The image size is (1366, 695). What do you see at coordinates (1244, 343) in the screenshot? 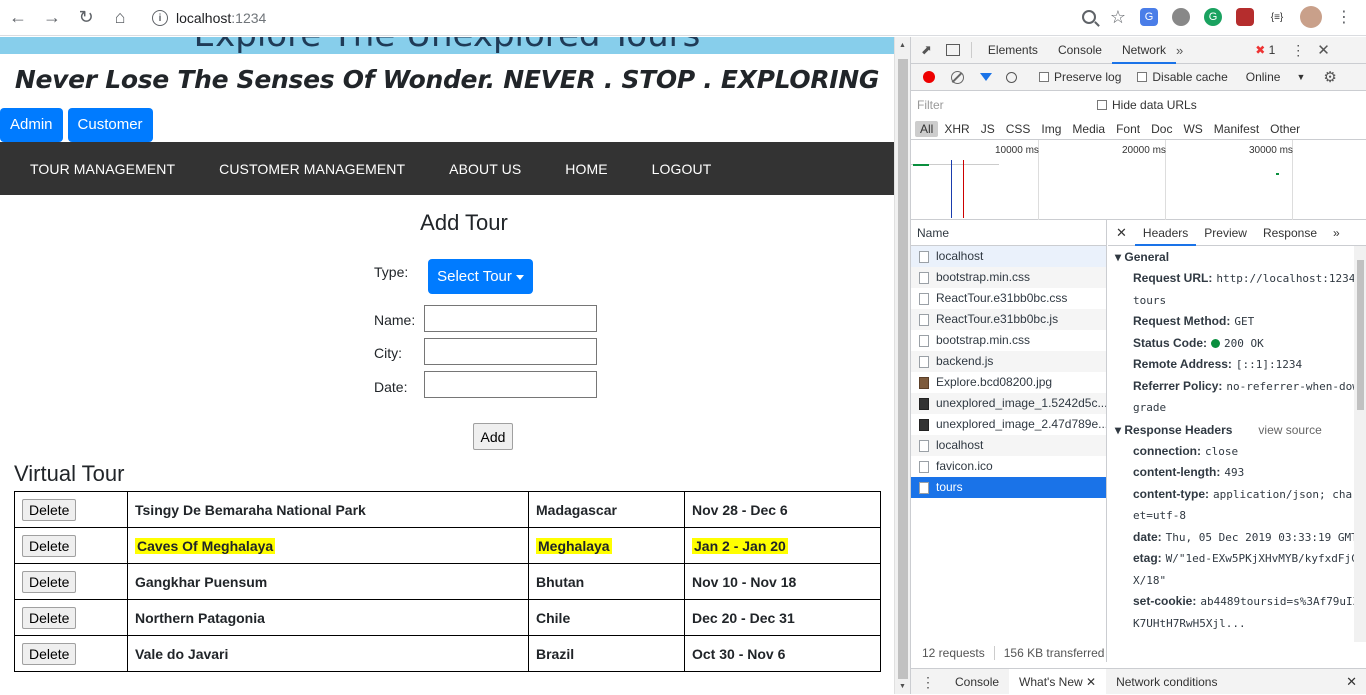
I see `header-value: 200 OK` at bounding box center [1244, 343].